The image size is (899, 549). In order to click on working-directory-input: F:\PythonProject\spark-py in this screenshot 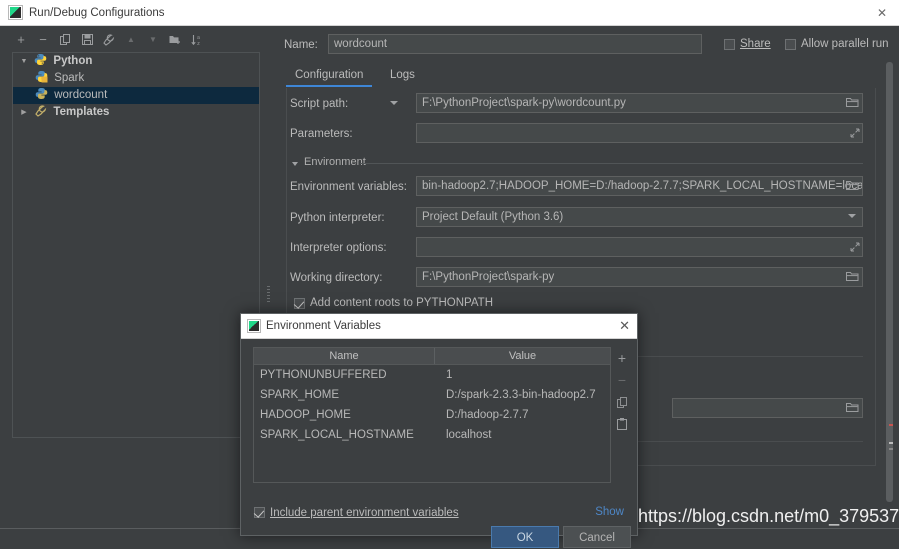, I will do `click(639, 277)`.